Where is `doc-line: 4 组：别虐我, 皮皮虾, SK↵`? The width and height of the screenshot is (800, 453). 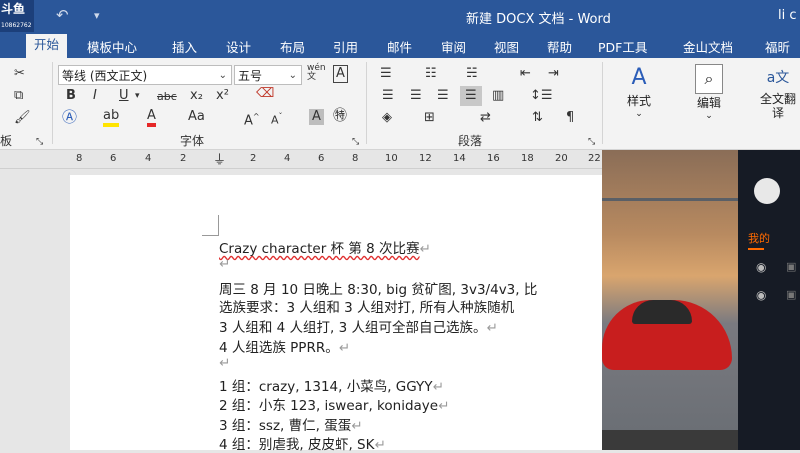 doc-line: 4 组：别虐我, 皮皮虾, SK↵ is located at coordinates (302, 443).